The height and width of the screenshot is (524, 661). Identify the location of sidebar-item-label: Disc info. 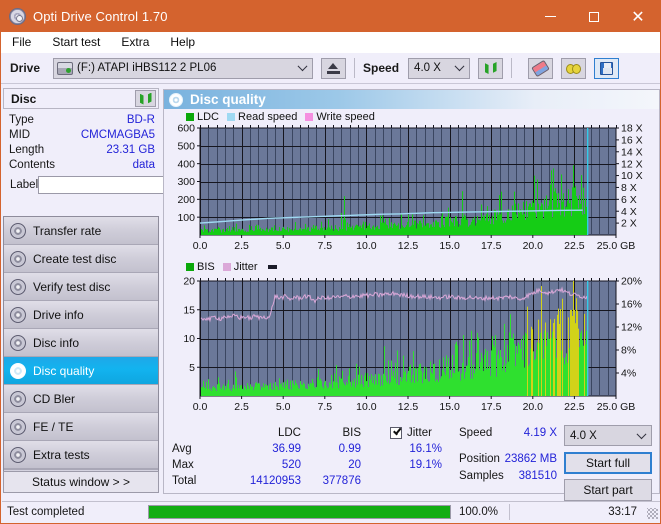
(56, 342).